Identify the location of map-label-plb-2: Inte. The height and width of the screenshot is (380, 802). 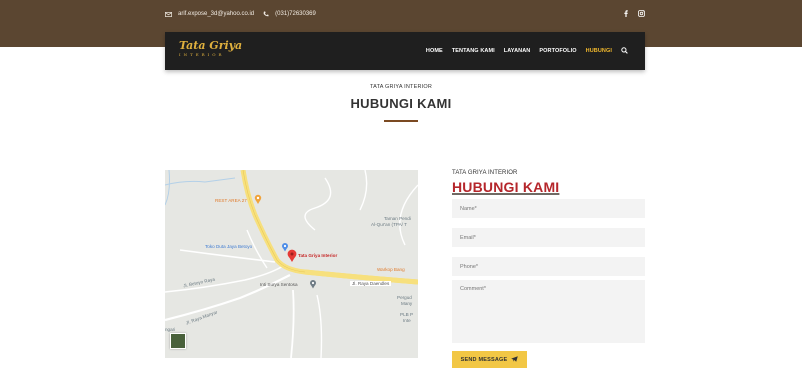
(407, 320).